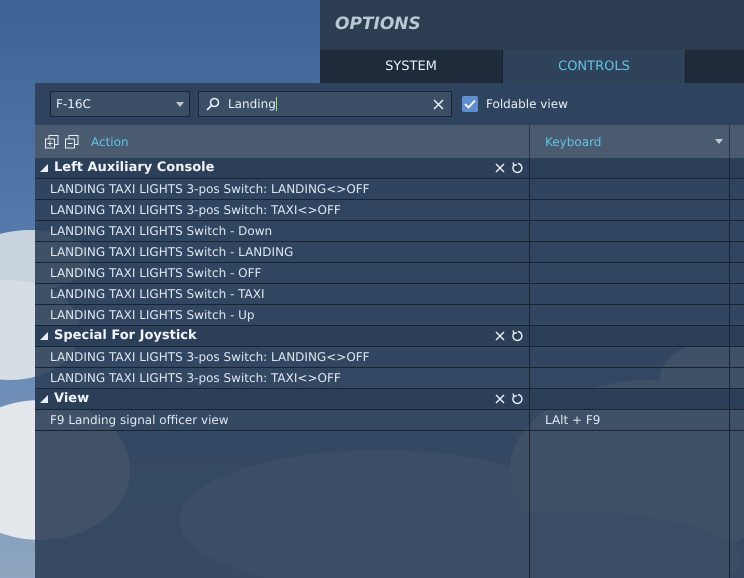  What do you see at coordinates (172, 252) in the screenshot?
I see `action-cell: LANDING TAXI LIGHTS Switch - LANDING` at bounding box center [172, 252].